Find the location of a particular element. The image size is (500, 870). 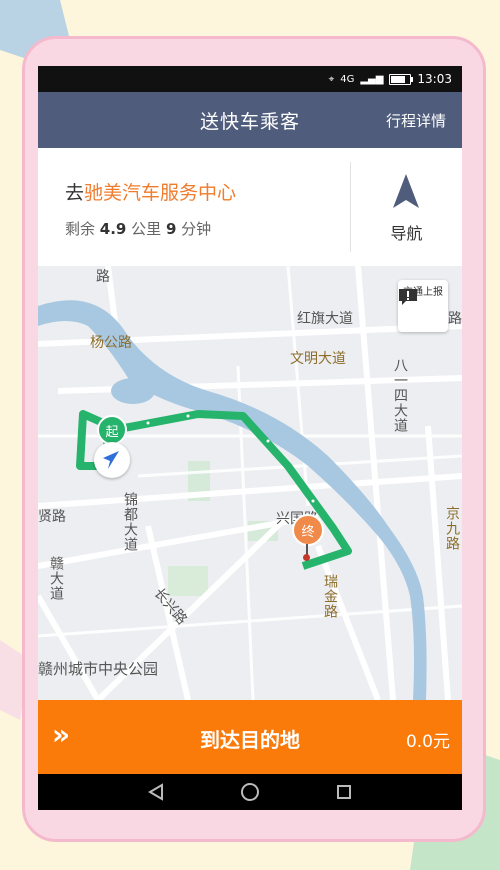

system-nav-bar is located at coordinates (250, 792).